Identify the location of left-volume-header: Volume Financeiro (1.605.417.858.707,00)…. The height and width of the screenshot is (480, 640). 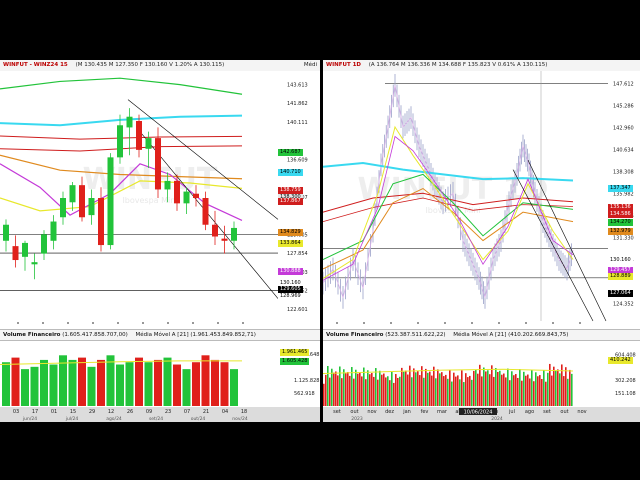
(160, 335).